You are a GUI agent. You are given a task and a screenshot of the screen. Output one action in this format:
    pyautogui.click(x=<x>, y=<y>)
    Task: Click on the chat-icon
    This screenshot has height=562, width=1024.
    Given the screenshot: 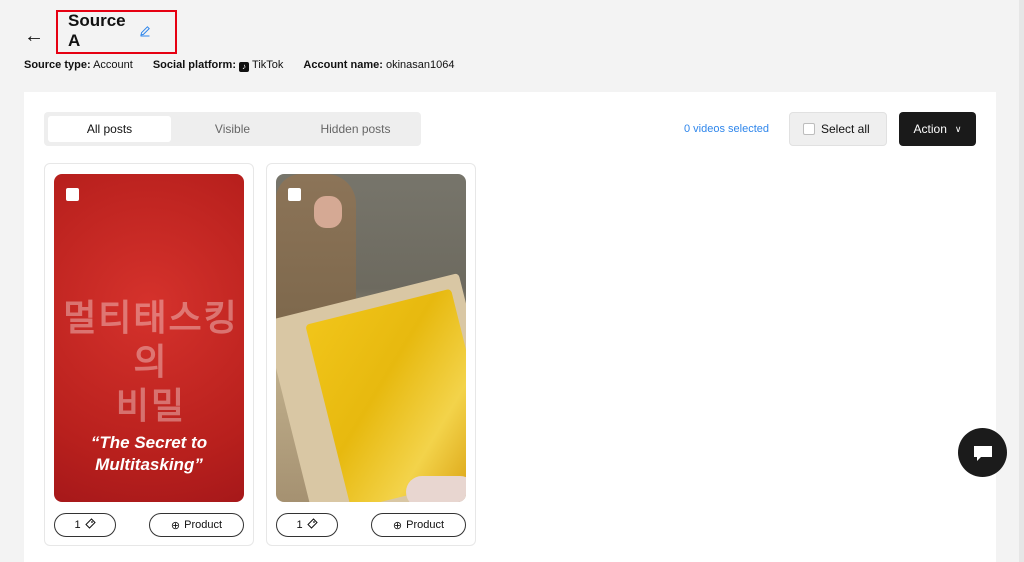 What is the action you would take?
    pyautogui.click(x=982, y=452)
    